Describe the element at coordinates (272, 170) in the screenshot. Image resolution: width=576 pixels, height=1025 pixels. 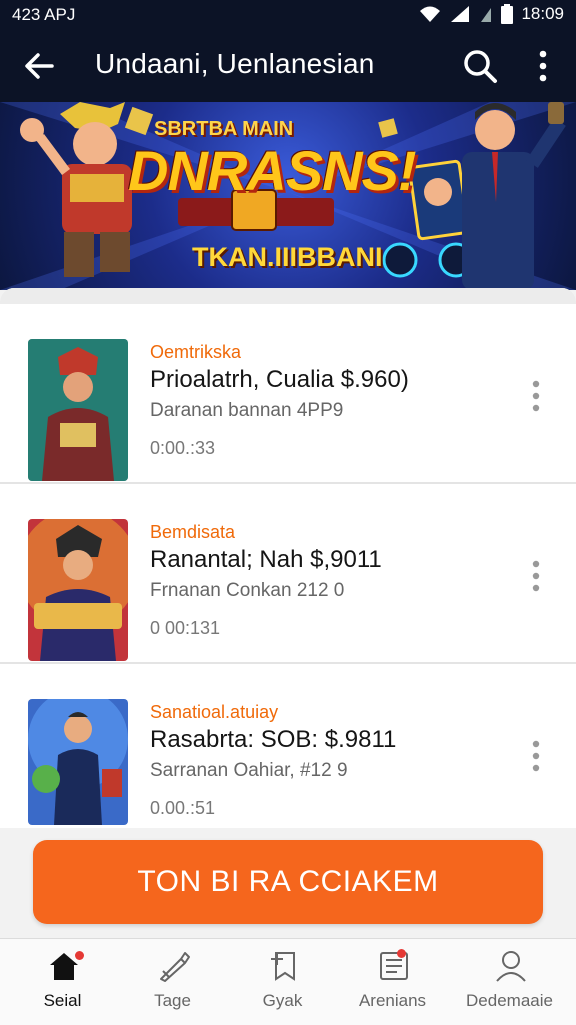
I see `banner-headline: DNRASNS!` at that location.